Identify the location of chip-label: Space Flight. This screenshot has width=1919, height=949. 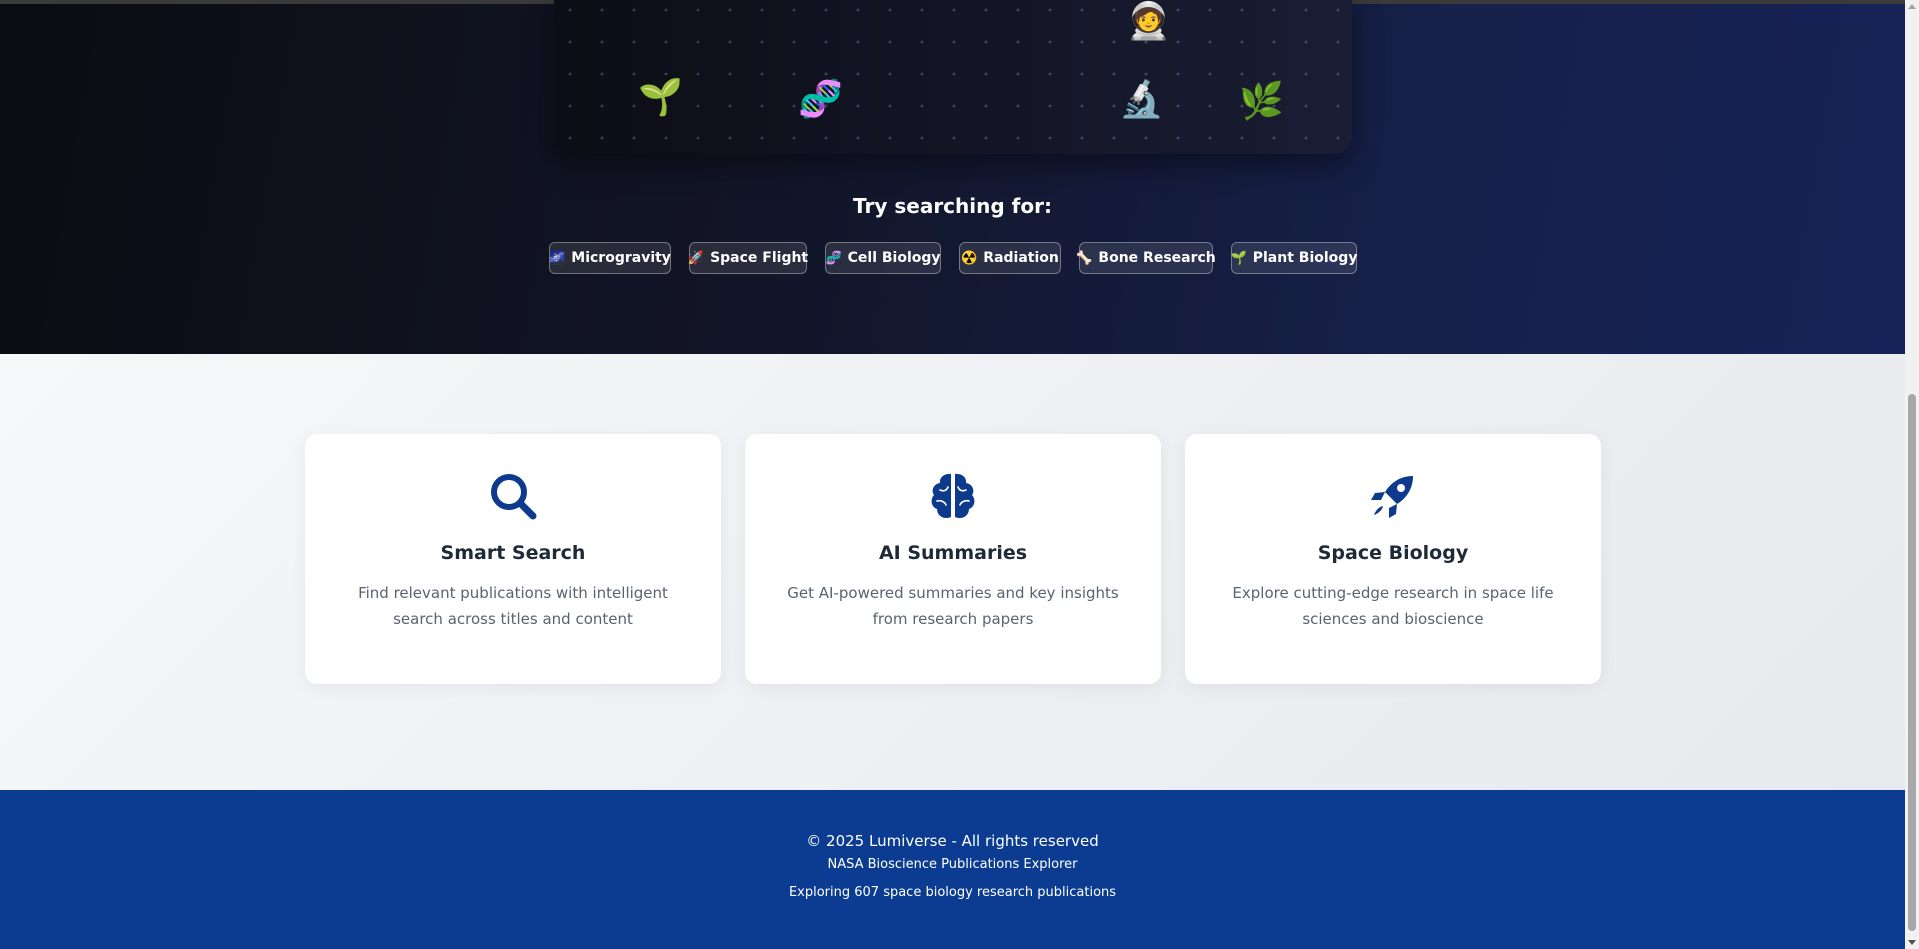
(759, 258).